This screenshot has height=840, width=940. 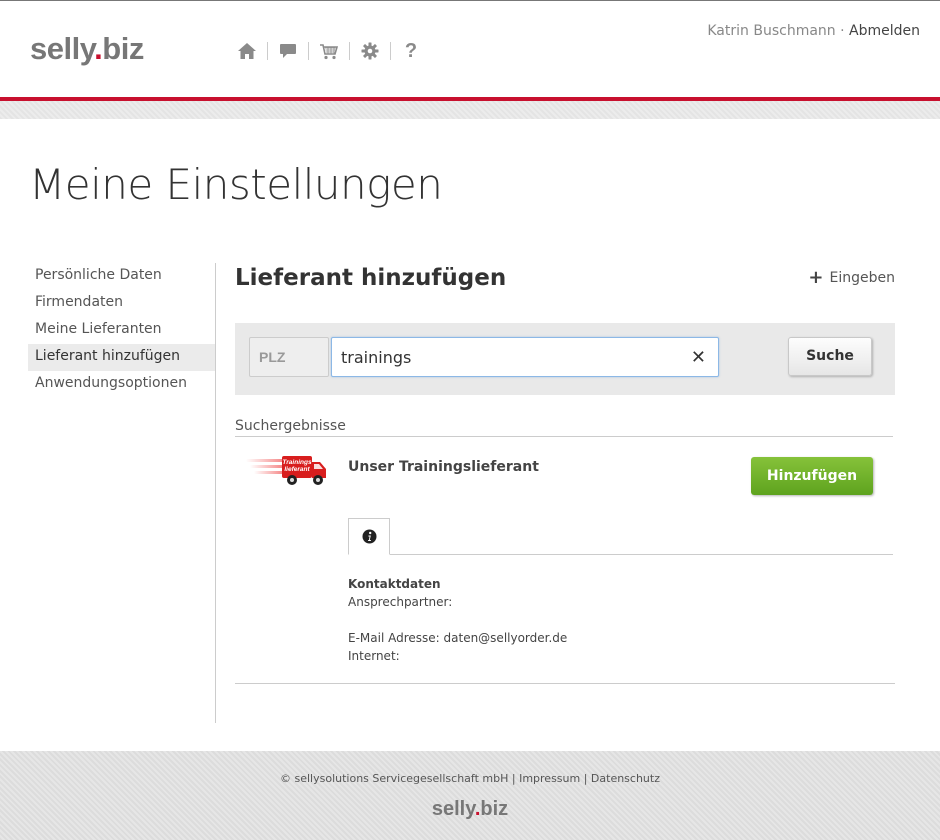 I want to click on search-panel: PLZ trainings ✕ Suche, so click(x=565, y=359).